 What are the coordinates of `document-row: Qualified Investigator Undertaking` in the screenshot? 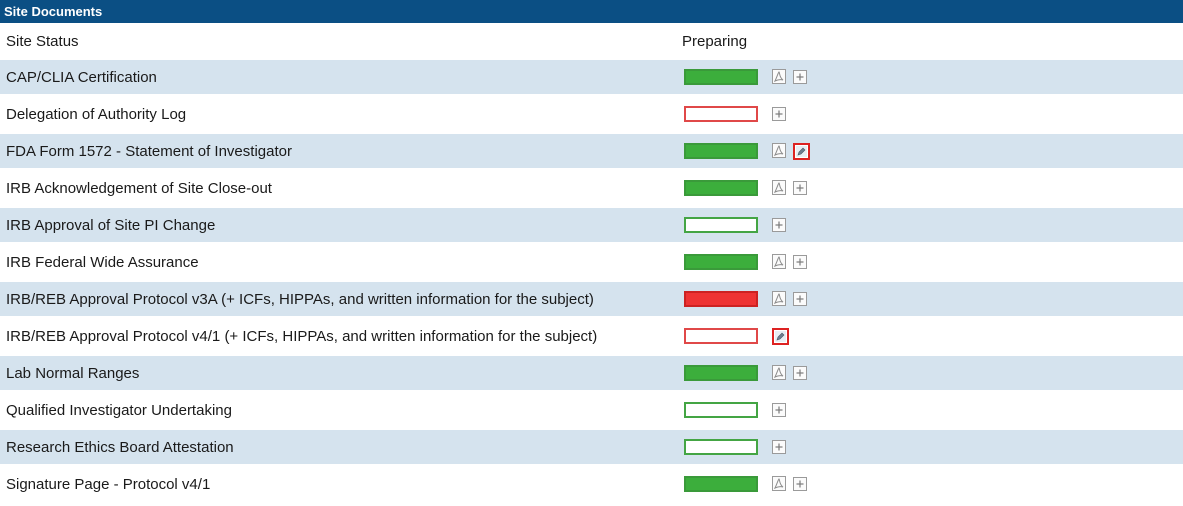 It's located at (591, 410).